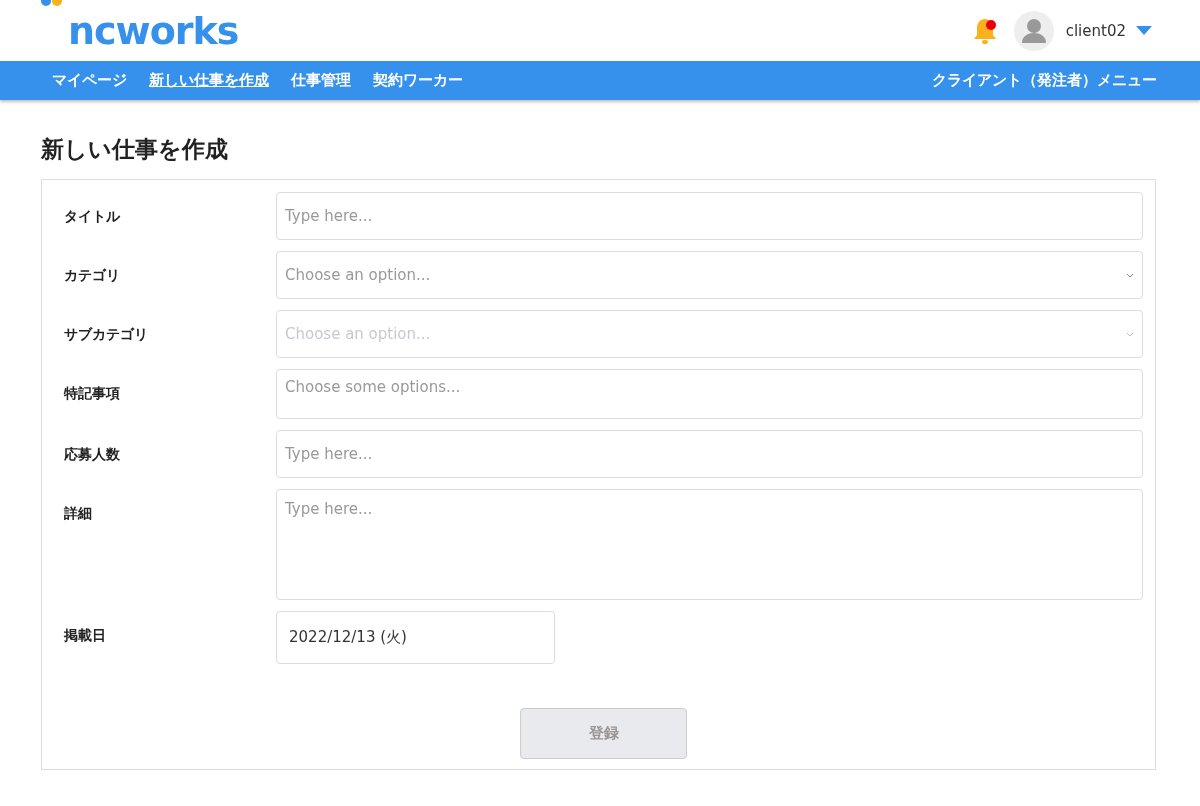  Describe the element at coordinates (85, 635) in the screenshot. I see `field-label: 掲載日` at that location.